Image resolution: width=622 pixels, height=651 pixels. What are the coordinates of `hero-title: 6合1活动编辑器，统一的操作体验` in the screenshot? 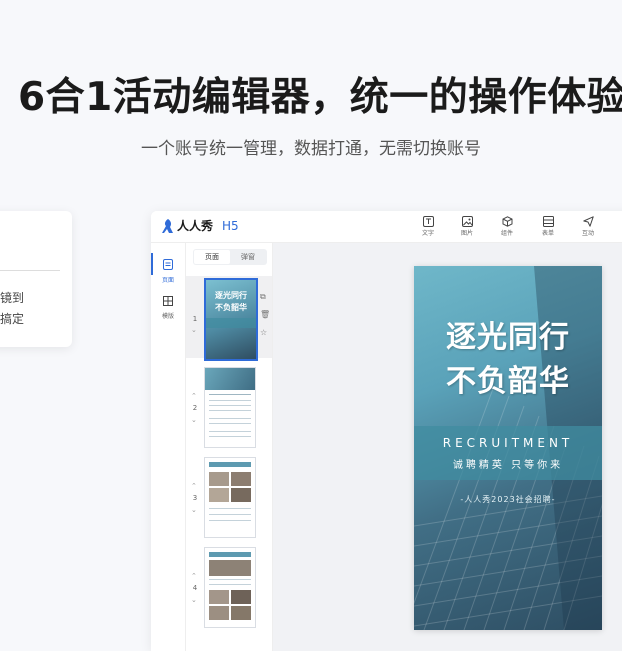 It's located at (320, 97).